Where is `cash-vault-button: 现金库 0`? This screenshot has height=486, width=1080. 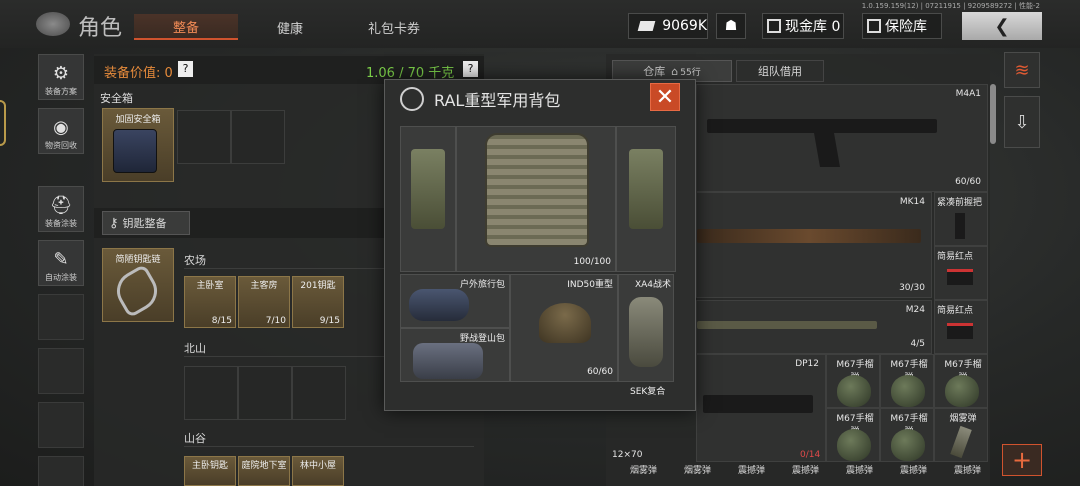
cash-vault-button: 现金库 0 is located at coordinates (803, 26).